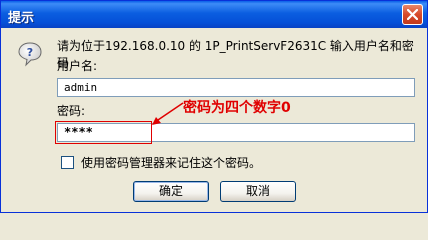 This screenshot has height=240, width=428. Describe the element at coordinates (171, 162) in the screenshot. I see `remember-password-label: 使用密码管理器来记住这个密码。` at that location.